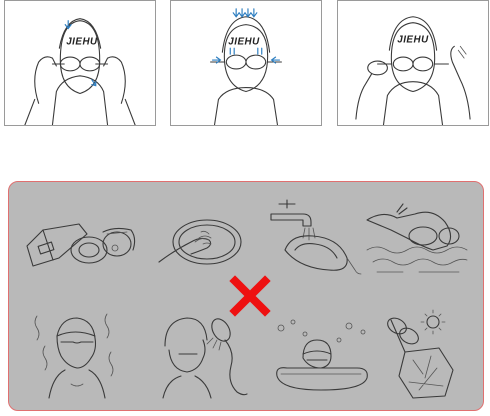 This screenshot has width=490, height=416. I want to click on hot-bath-icon, so click(321, 358).